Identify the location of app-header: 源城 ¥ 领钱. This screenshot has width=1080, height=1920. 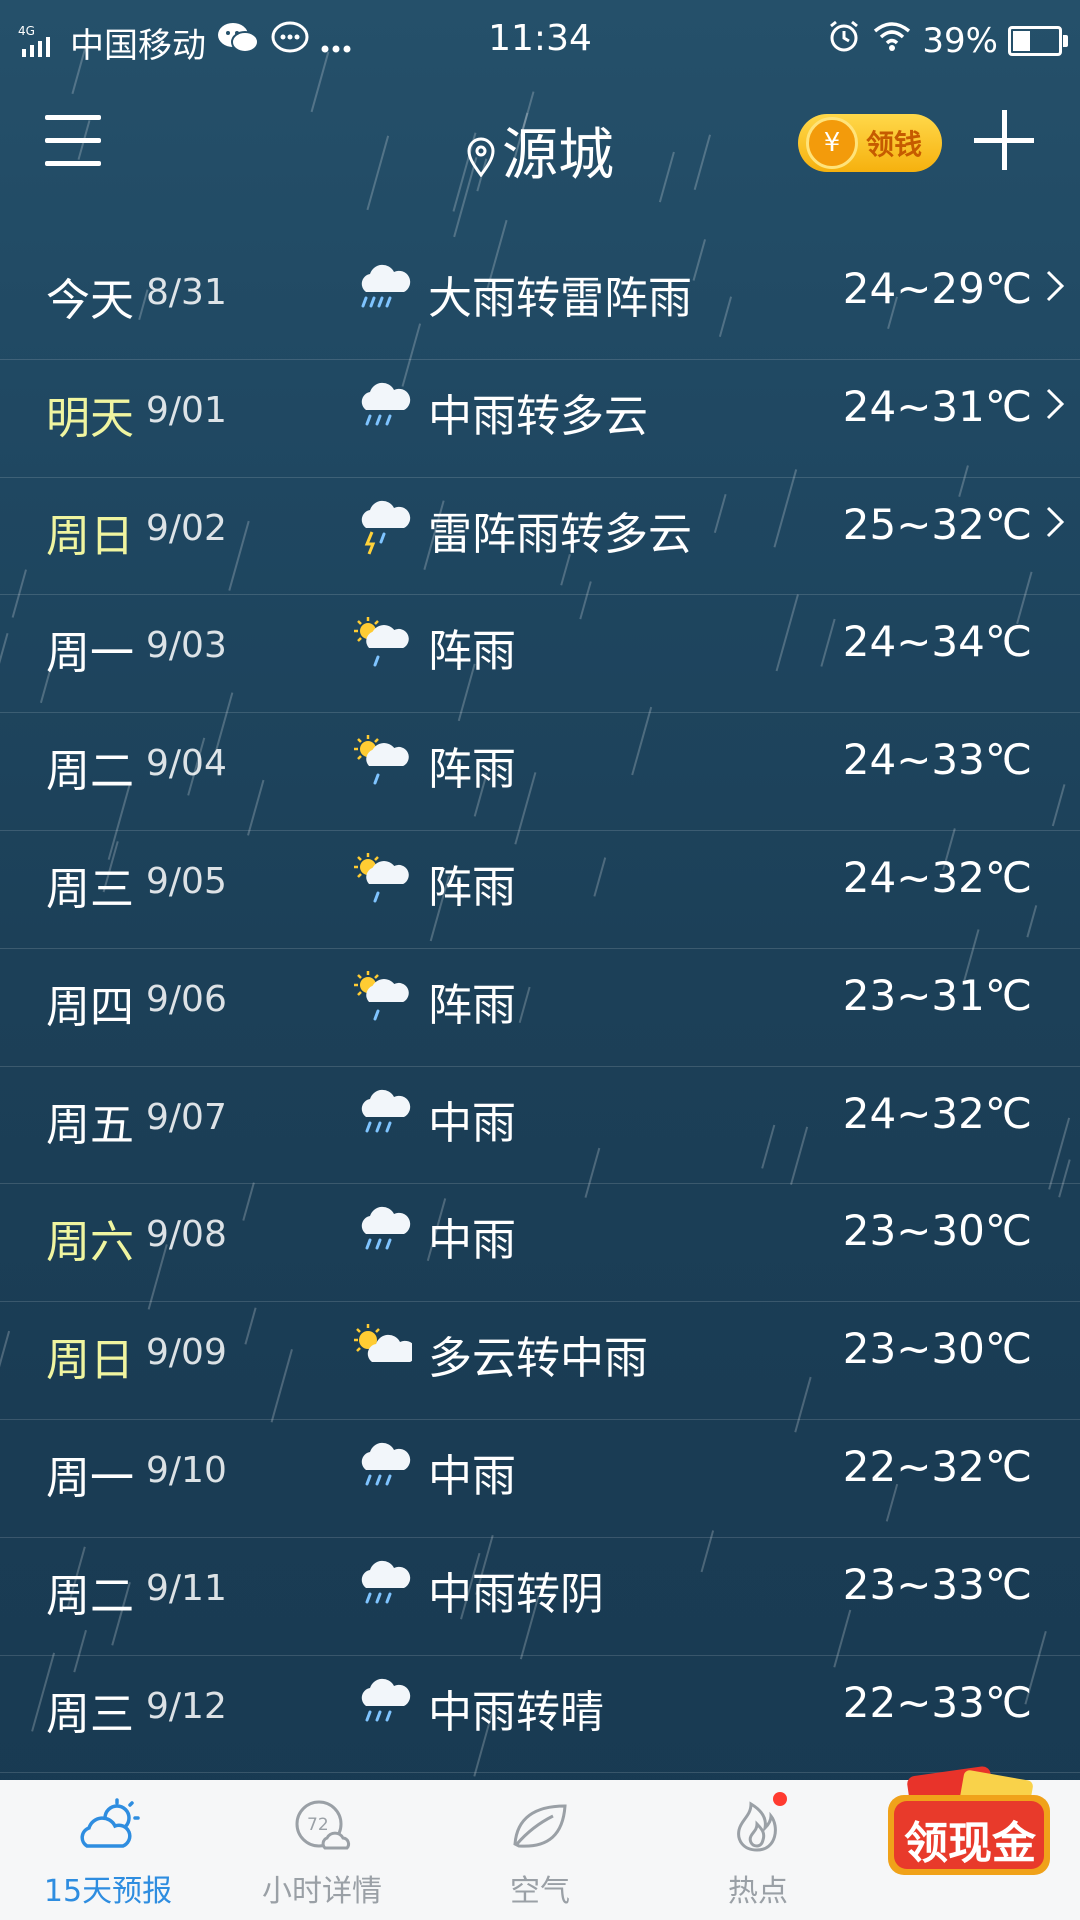
(540, 145).